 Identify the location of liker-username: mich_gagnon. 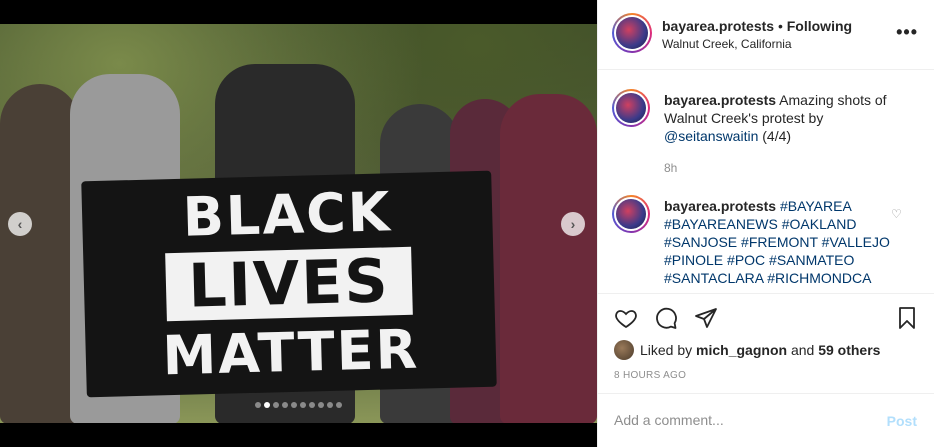
(741, 350).